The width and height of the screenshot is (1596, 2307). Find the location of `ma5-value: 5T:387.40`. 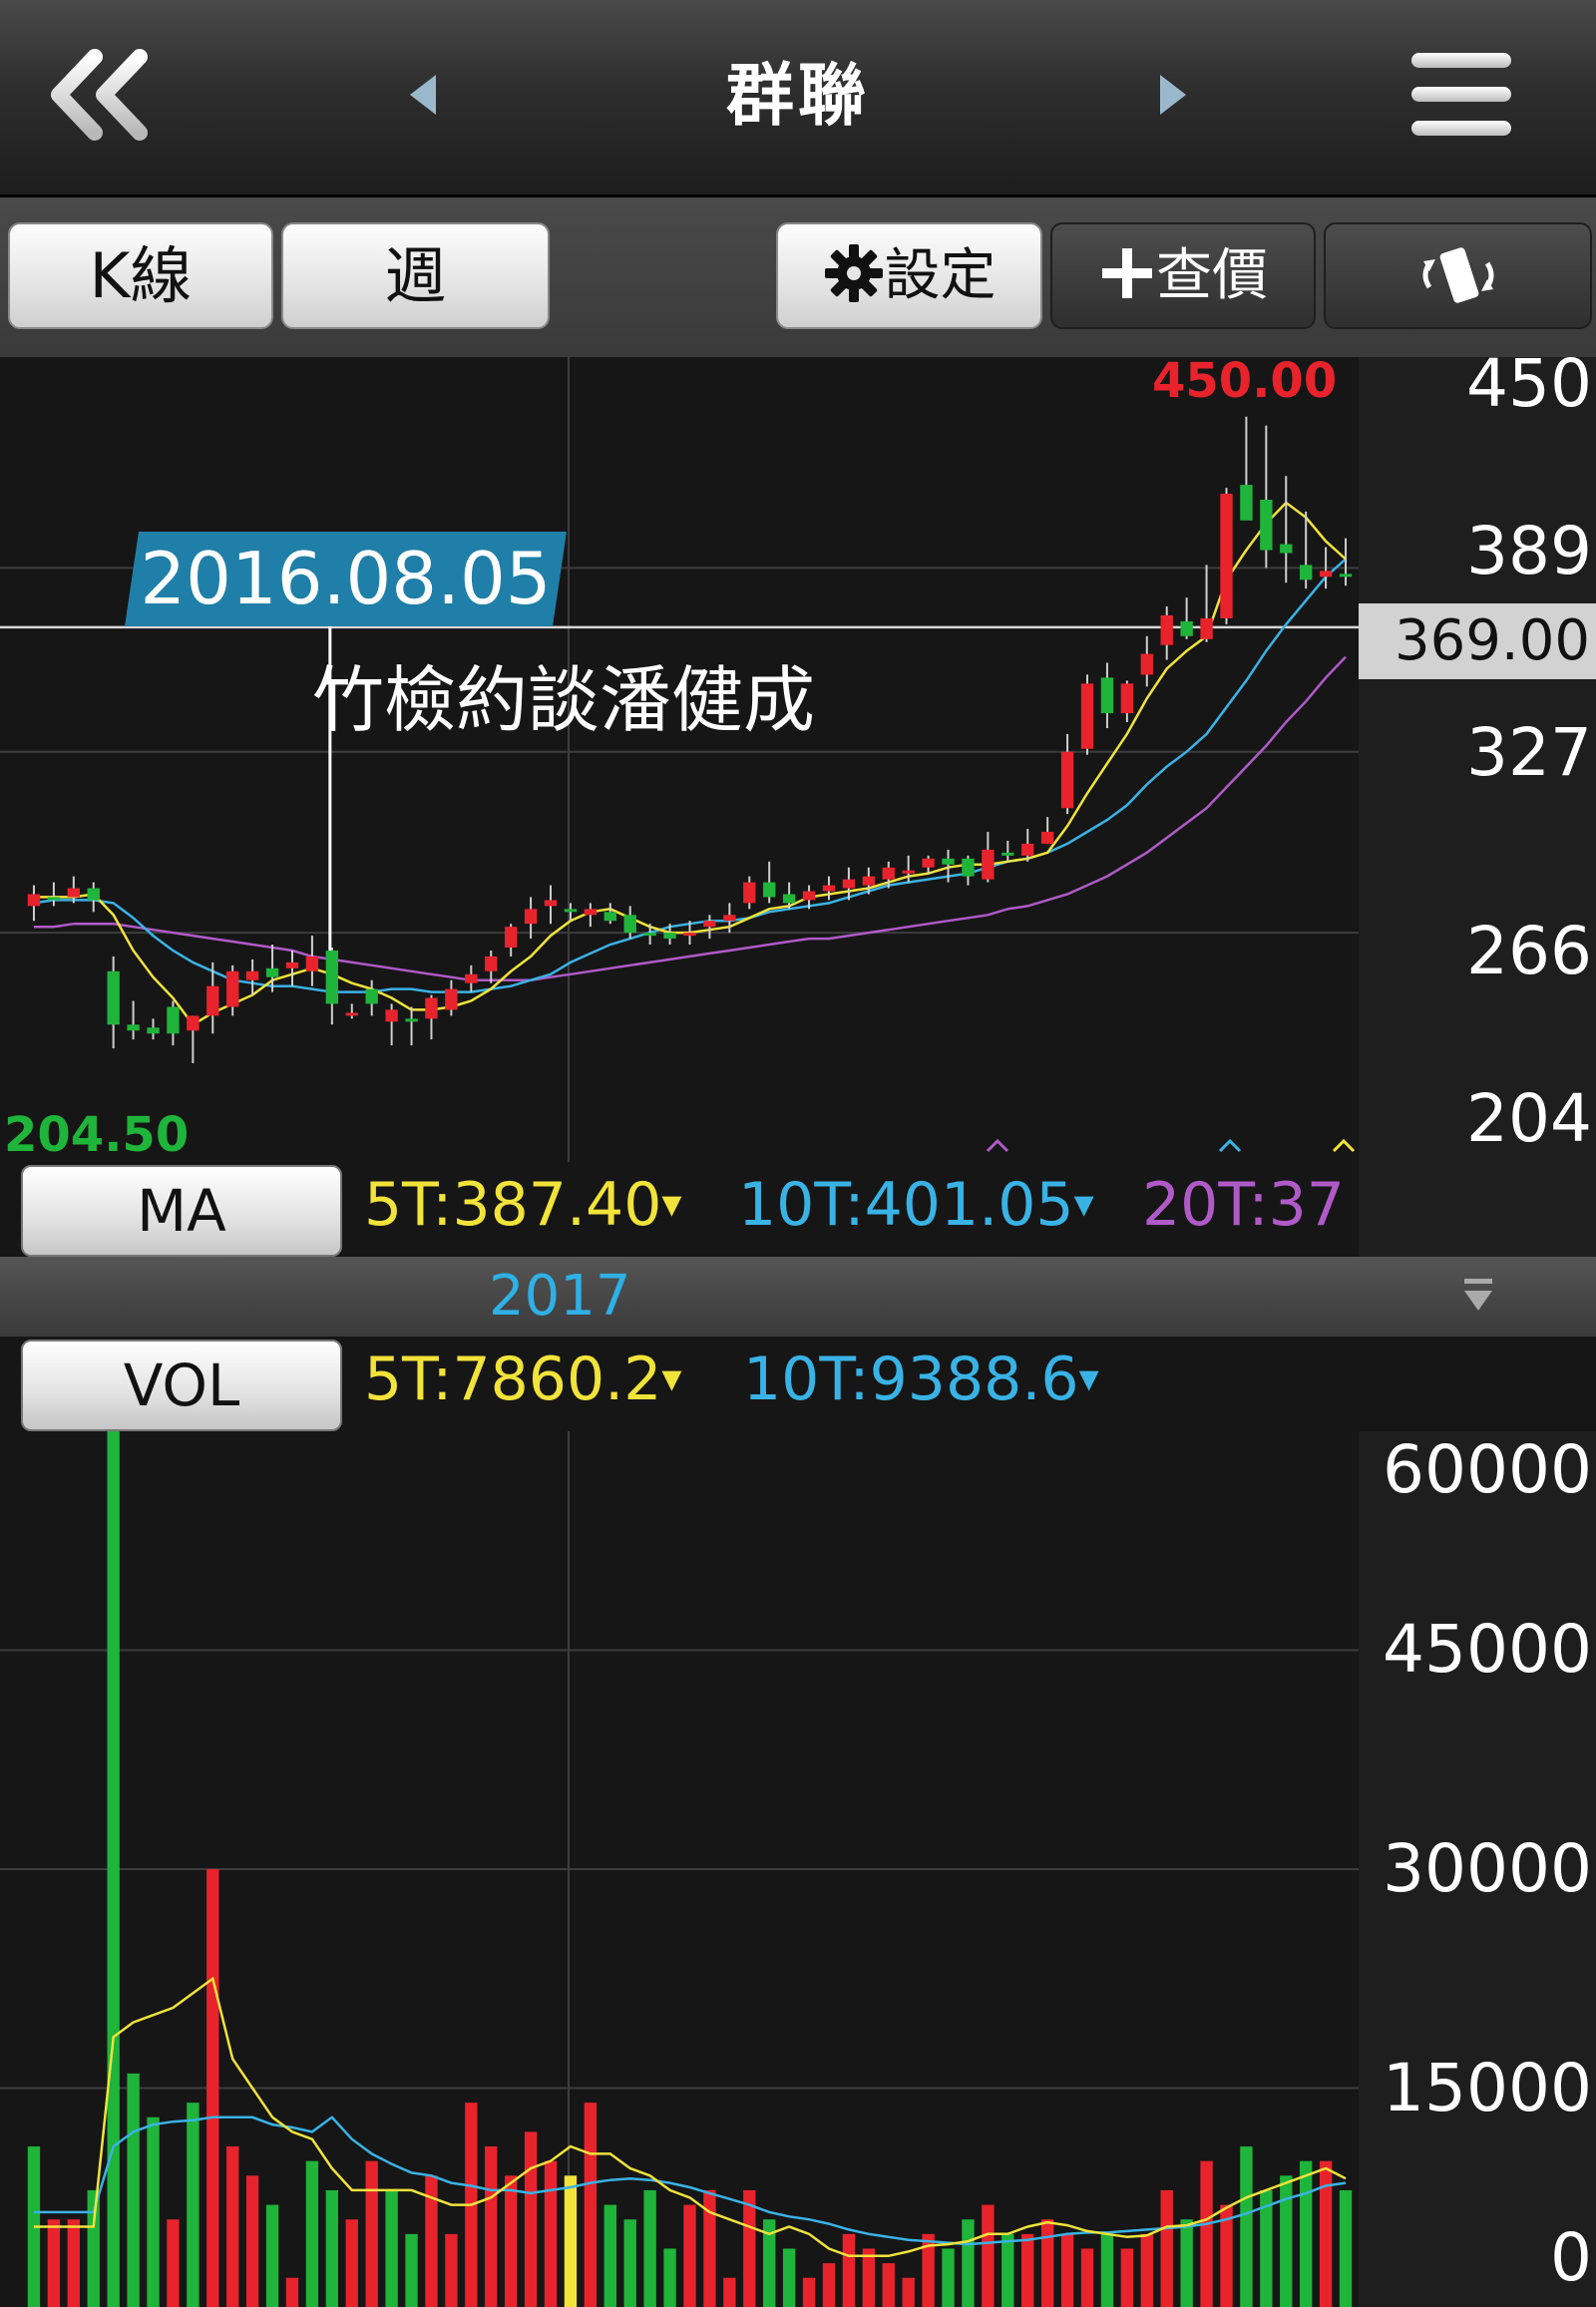

ma5-value: 5T:387.40 is located at coordinates (513, 1205).